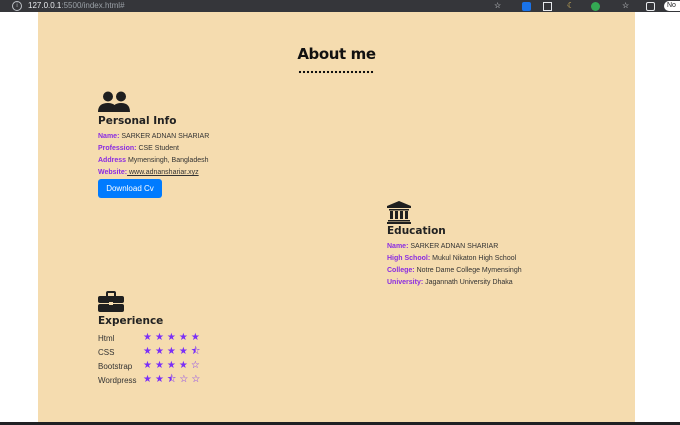  What do you see at coordinates (409, 258) in the screenshot?
I see `row-key: High School:` at bounding box center [409, 258].